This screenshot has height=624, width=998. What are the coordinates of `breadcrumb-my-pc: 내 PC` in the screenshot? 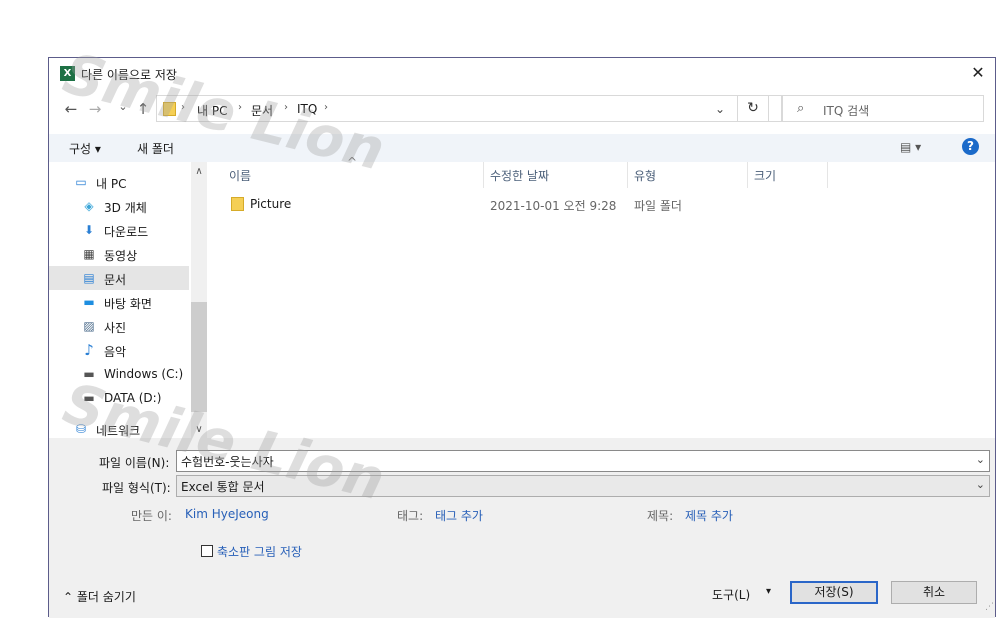 It's located at (212, 110).